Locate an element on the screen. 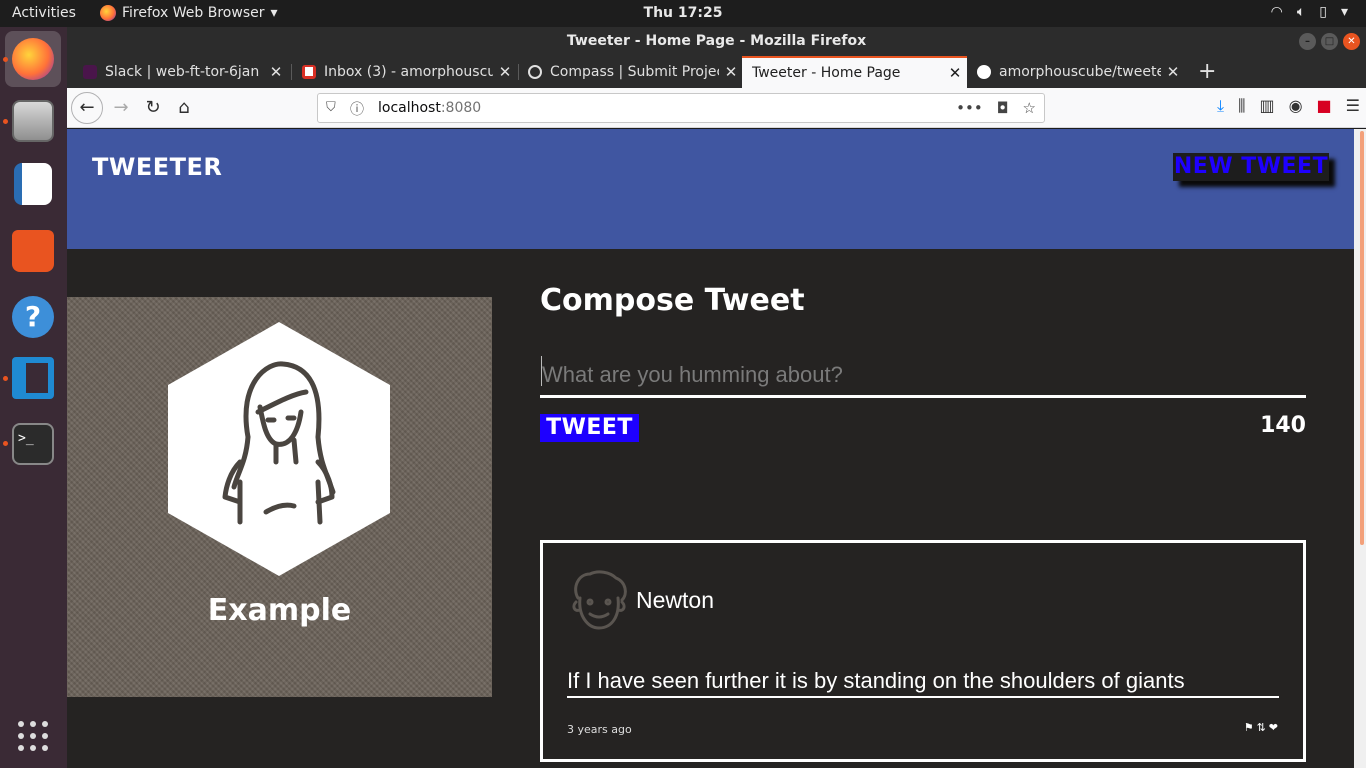 The width and height of the screenshot is (1366, 768). tweet-actions: ⚑ ⇅ ❤ is located at coordinates (1261, 727).